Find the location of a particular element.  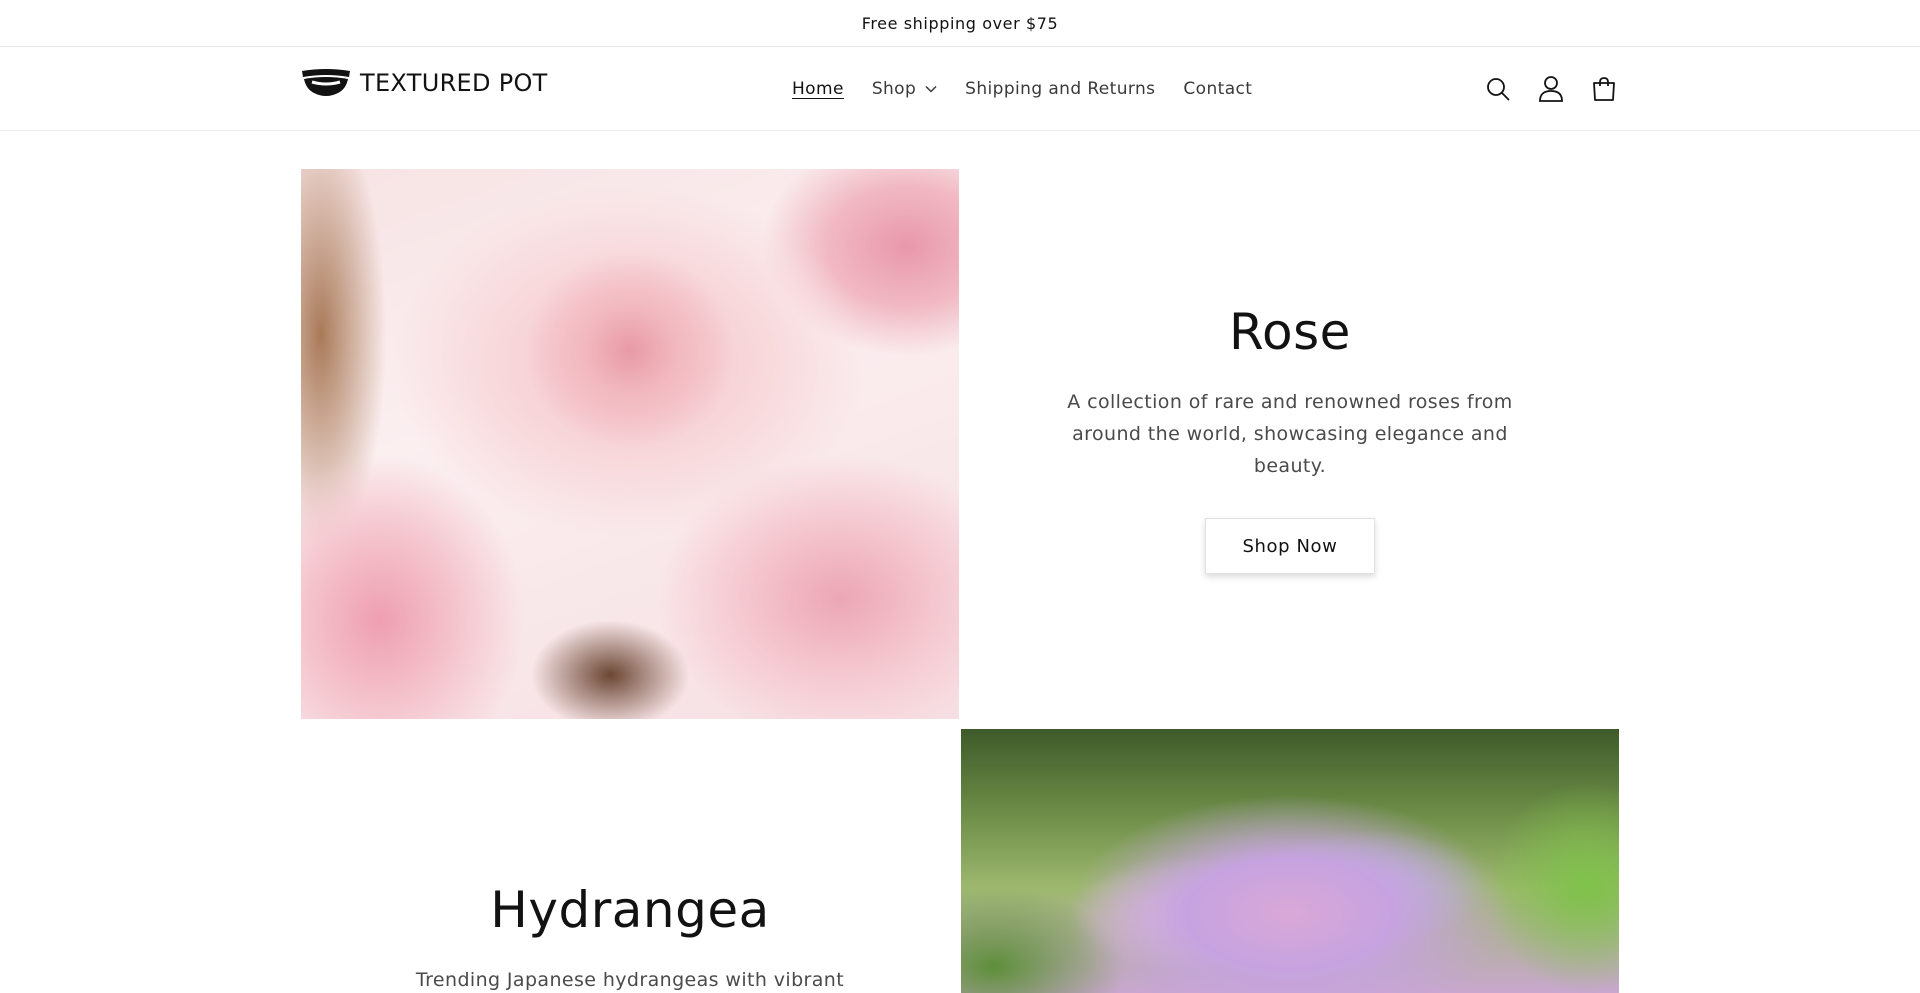

rose-title: Rose is located at coordinates (1290, 332).